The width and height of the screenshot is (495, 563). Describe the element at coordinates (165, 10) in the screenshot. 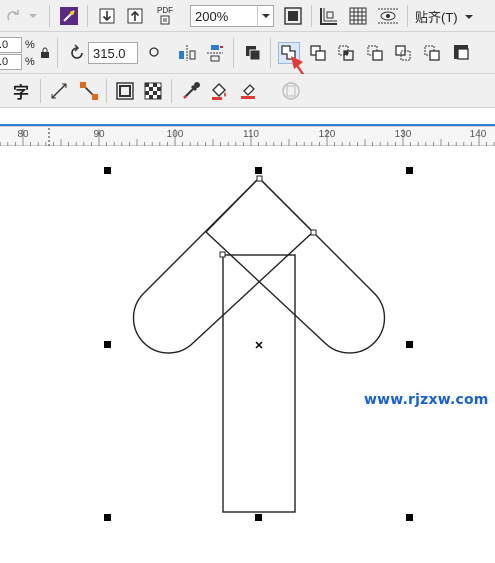

I see `pdf-label: PDF` at that location.